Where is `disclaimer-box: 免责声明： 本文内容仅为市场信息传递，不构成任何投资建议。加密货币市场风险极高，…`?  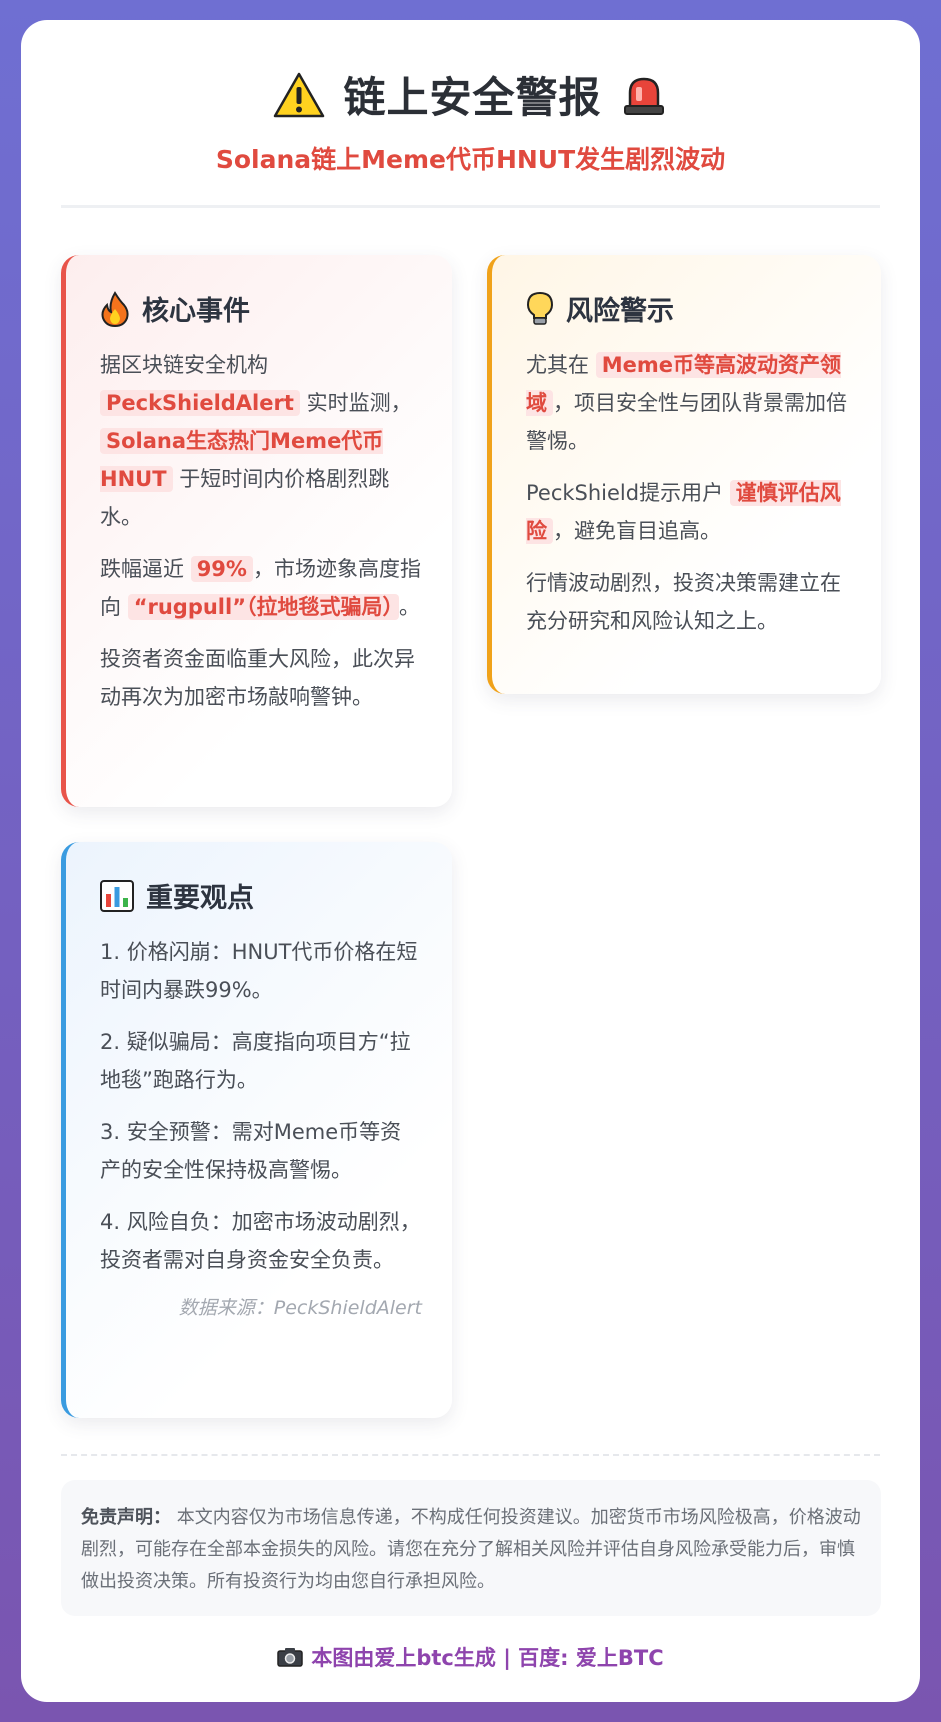
disclaimer-box: 免责声明： 本文内容仅为市场信息传递，不构成任何投资建议。加密货币市场风险极高，… is located at coordinates (471, 1548).